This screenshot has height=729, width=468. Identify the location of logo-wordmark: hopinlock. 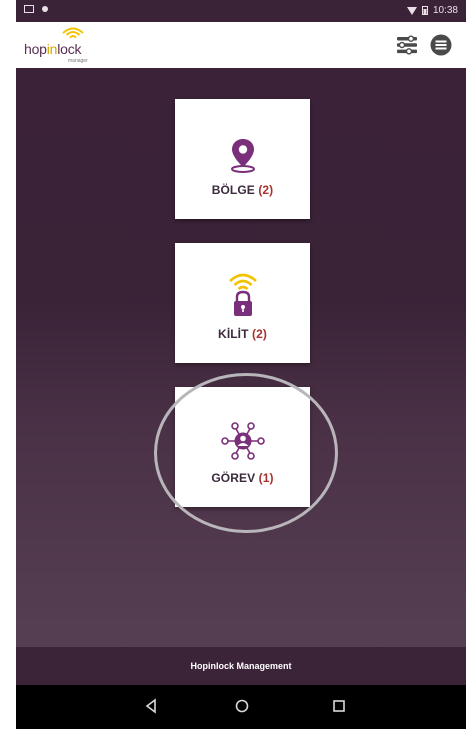
(53, 49).